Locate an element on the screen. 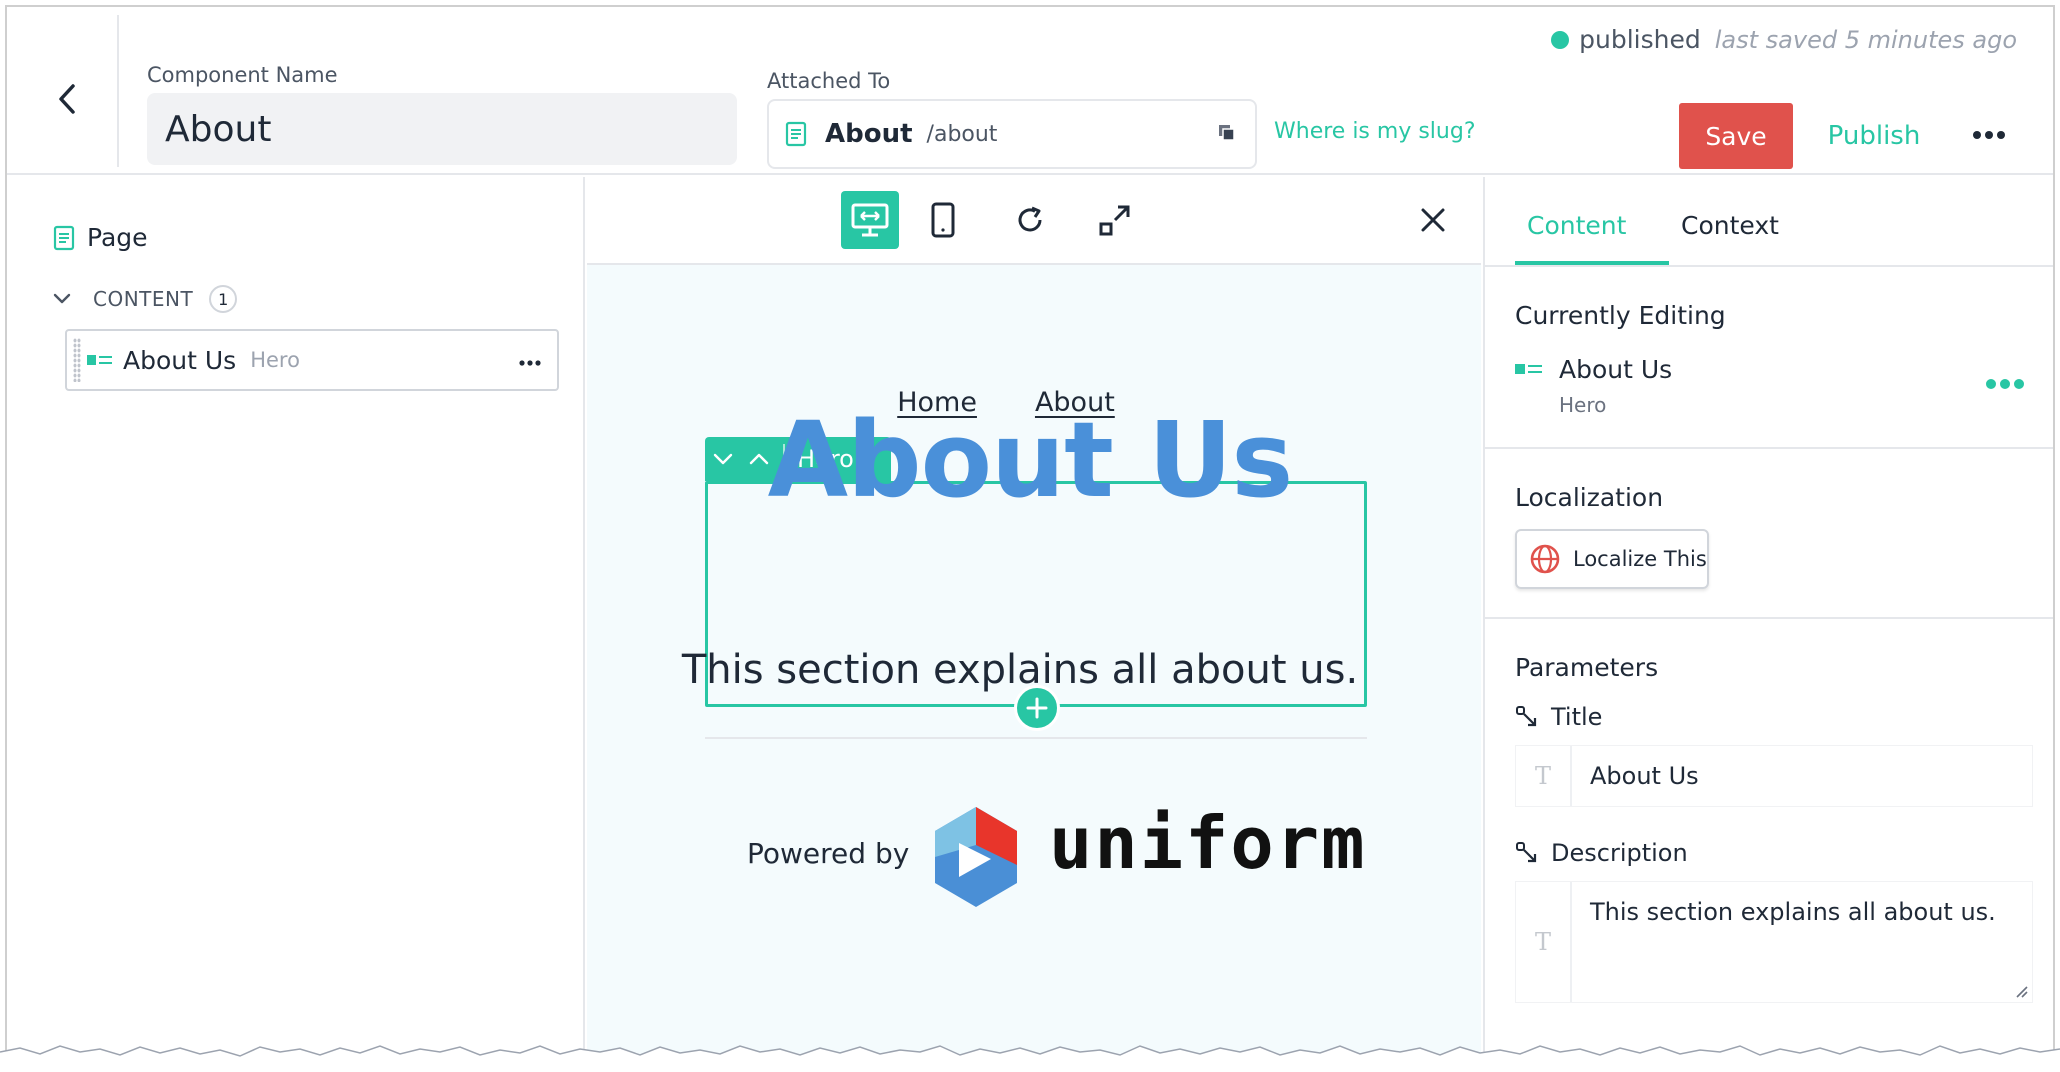  attached-to-label: Attached To is located at coordinates (829, 81).